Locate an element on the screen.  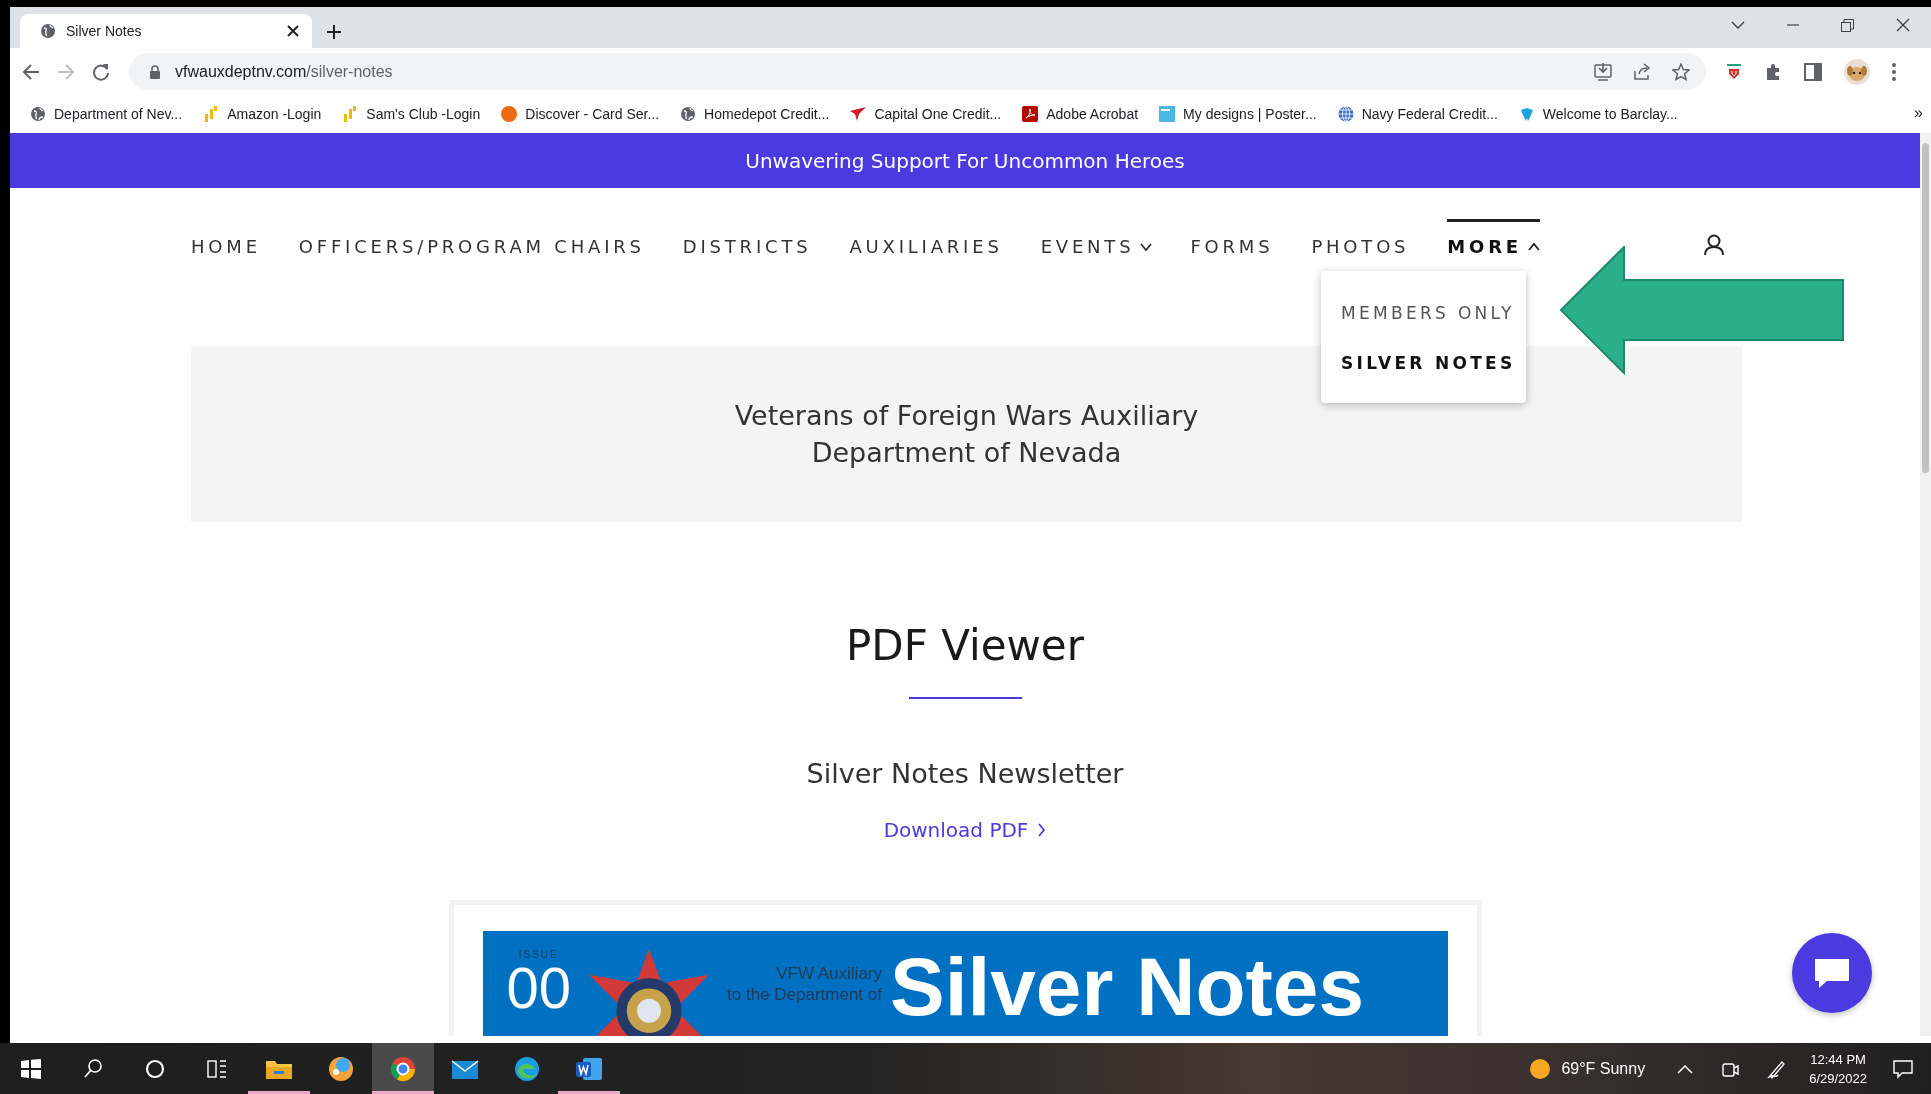
chat-button is located at coordinates (1832, 973).